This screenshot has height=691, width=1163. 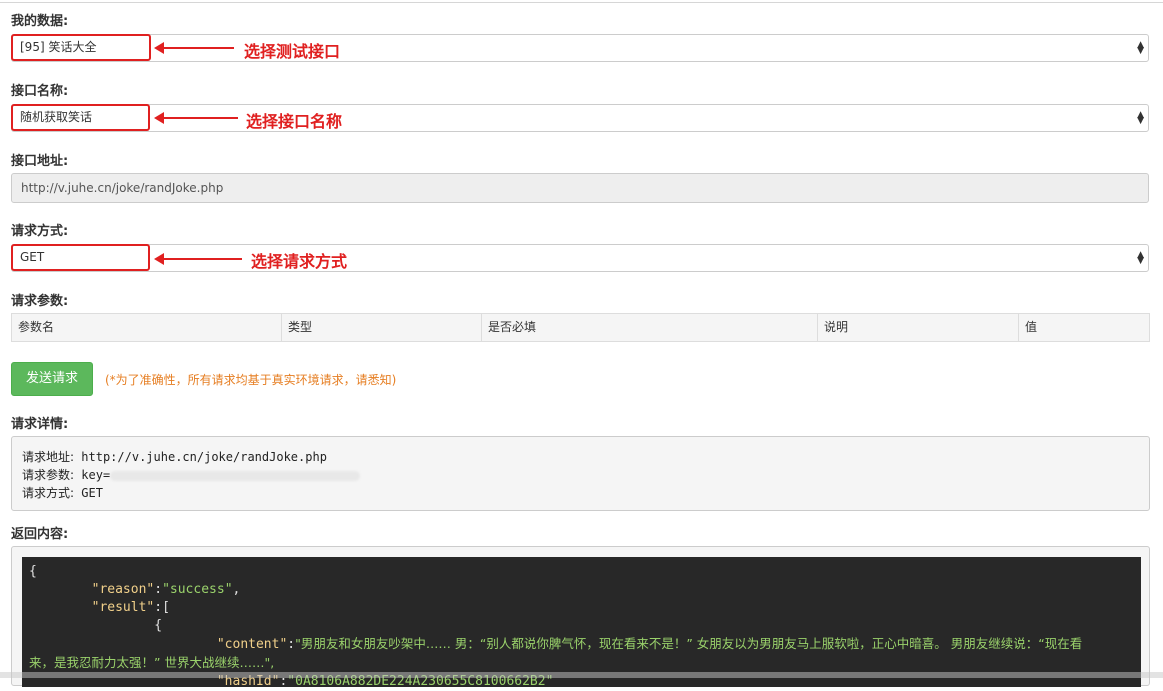 I want to click on api-name-select-value: 随机获取笑话, so click(x=80, y=117).